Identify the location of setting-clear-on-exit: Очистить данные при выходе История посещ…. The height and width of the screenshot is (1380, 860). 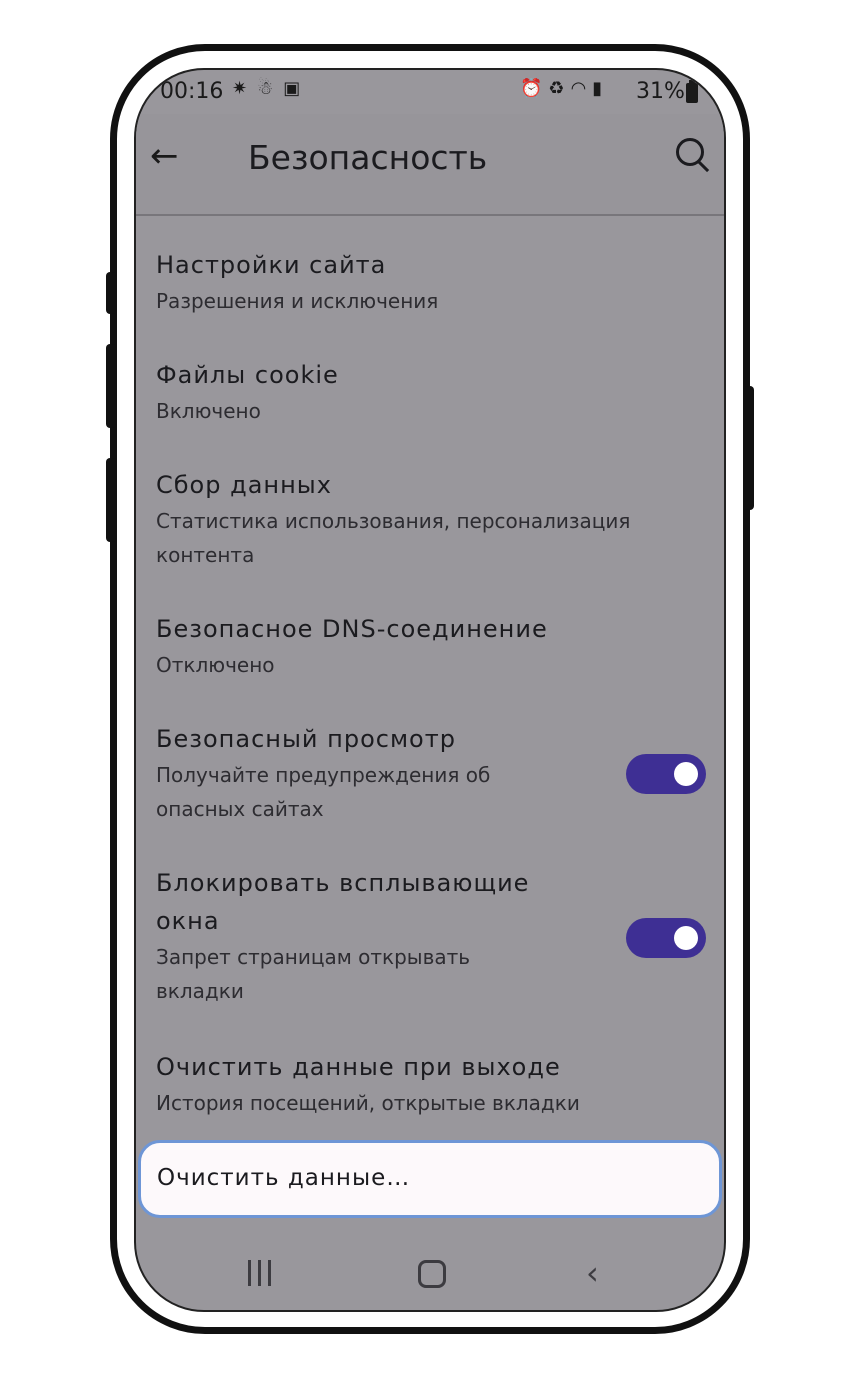
(431, 1084).